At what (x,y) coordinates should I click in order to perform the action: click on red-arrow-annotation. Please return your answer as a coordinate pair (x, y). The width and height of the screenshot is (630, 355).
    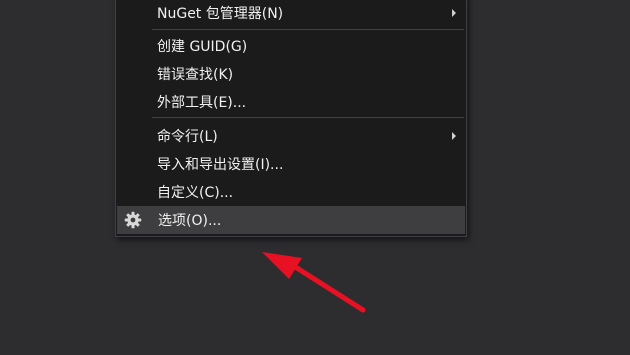
    Looking at the image, I should click on (314, 282).